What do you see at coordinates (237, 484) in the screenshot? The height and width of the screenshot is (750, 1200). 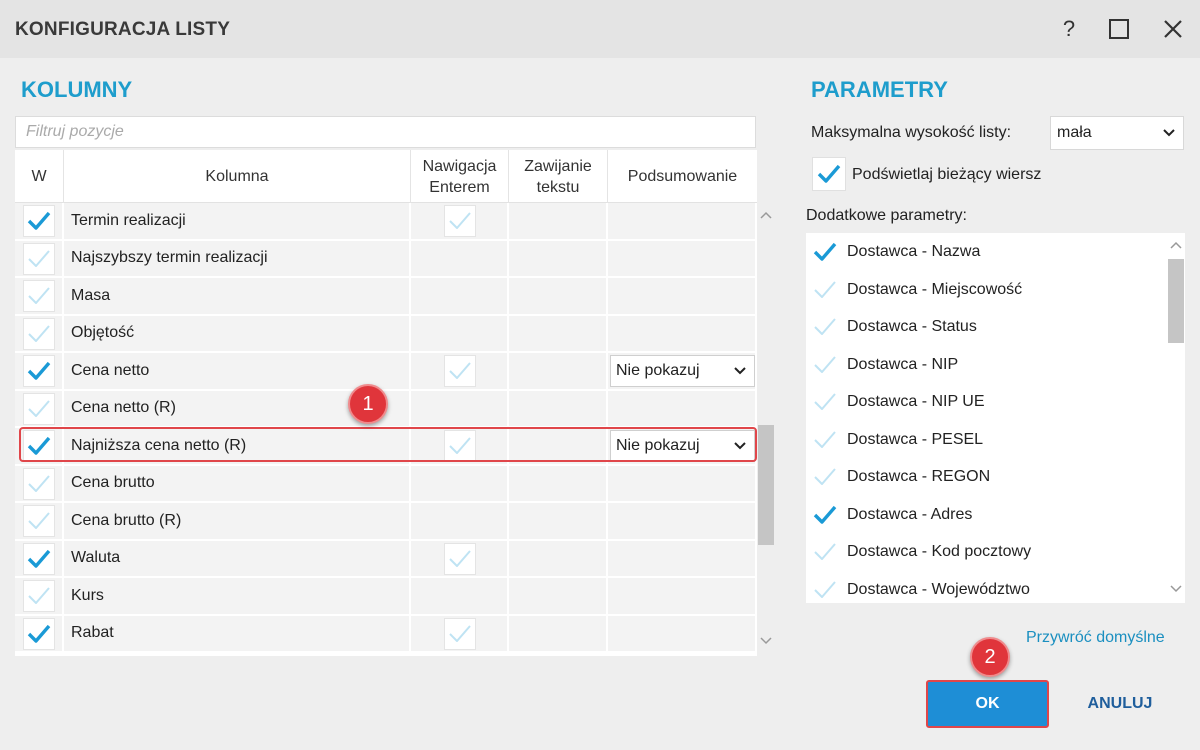 I see `column-name: Cena brutto` at bounding box center [237, 484].